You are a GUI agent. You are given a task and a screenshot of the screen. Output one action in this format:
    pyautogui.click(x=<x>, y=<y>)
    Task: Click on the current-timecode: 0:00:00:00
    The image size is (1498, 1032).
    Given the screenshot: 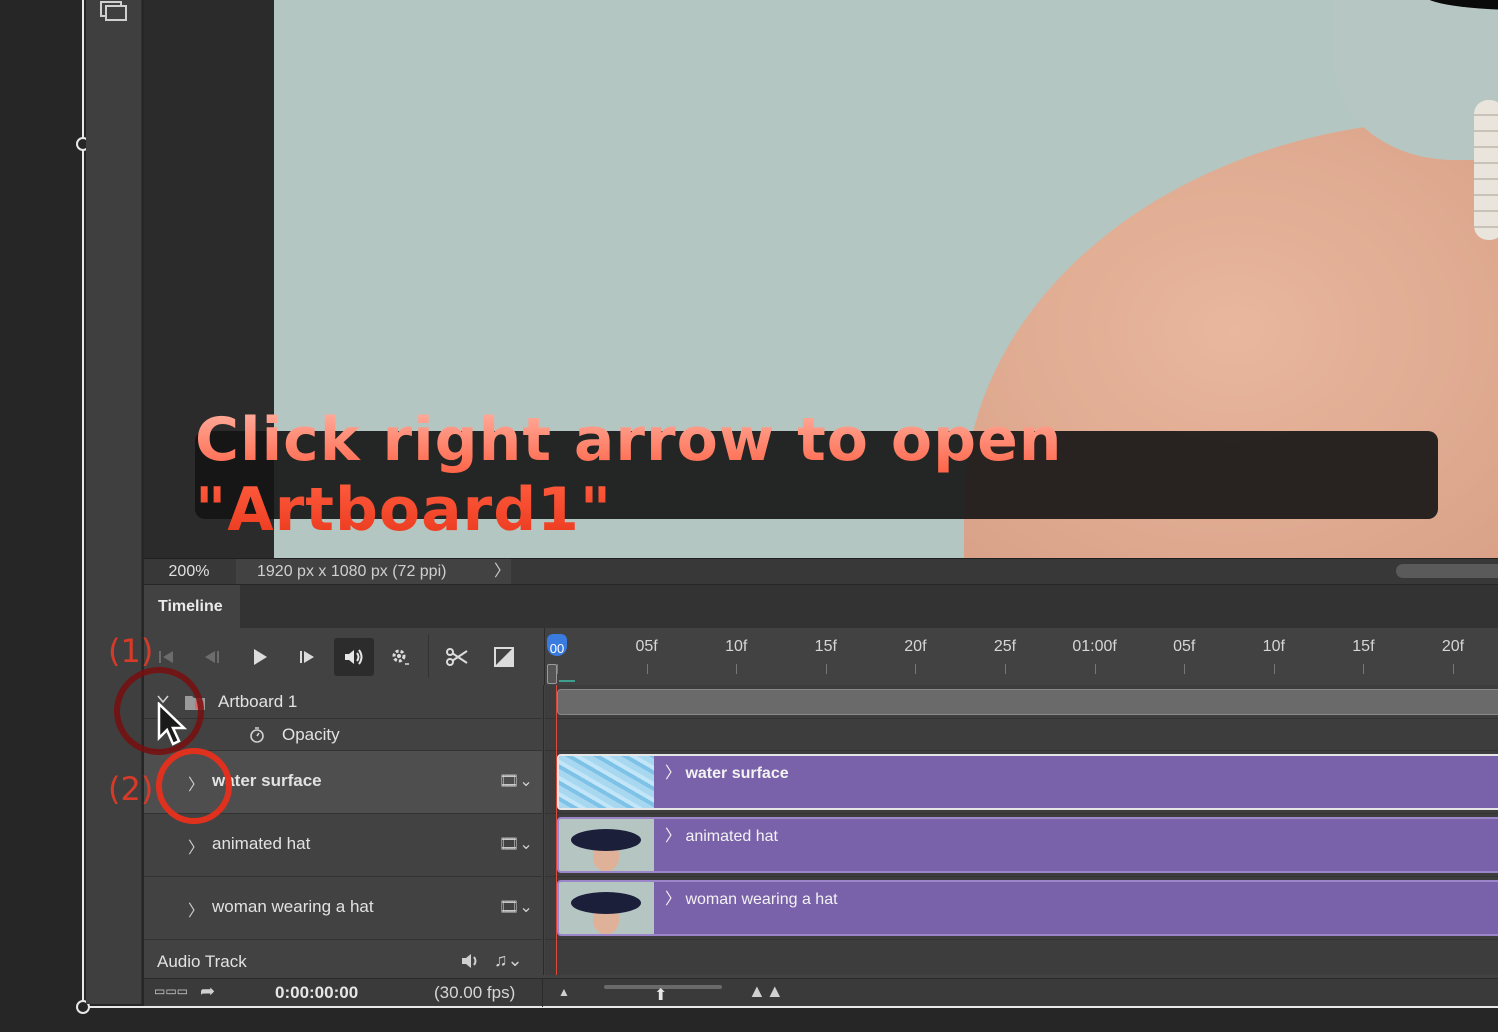 What is the action you would take?
    pyautogui.click(x=316, y=993)
    